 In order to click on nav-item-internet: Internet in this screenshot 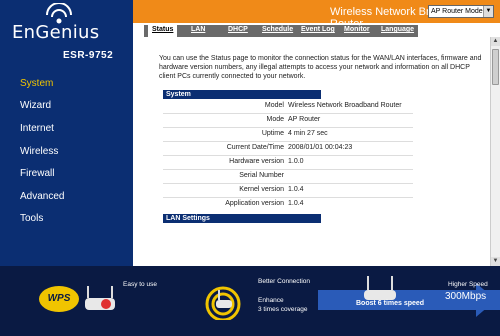, I will do `click(37, 128)`.